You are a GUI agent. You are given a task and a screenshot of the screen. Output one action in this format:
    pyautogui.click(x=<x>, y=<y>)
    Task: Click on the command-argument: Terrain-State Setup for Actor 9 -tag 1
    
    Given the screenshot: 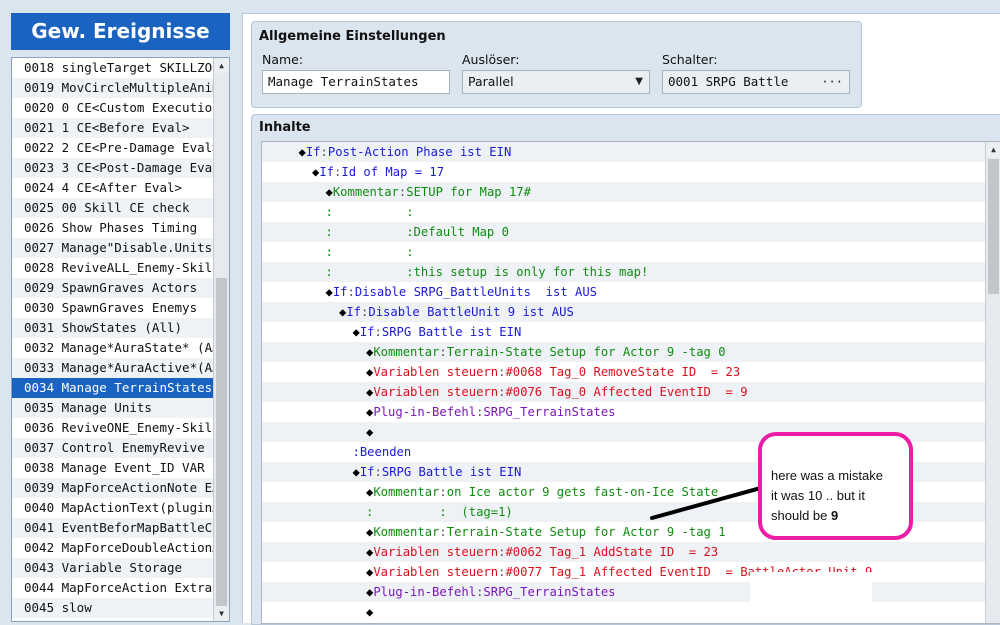 What is the action you would take?
    pyautogui.click(x=586, y=532)
    